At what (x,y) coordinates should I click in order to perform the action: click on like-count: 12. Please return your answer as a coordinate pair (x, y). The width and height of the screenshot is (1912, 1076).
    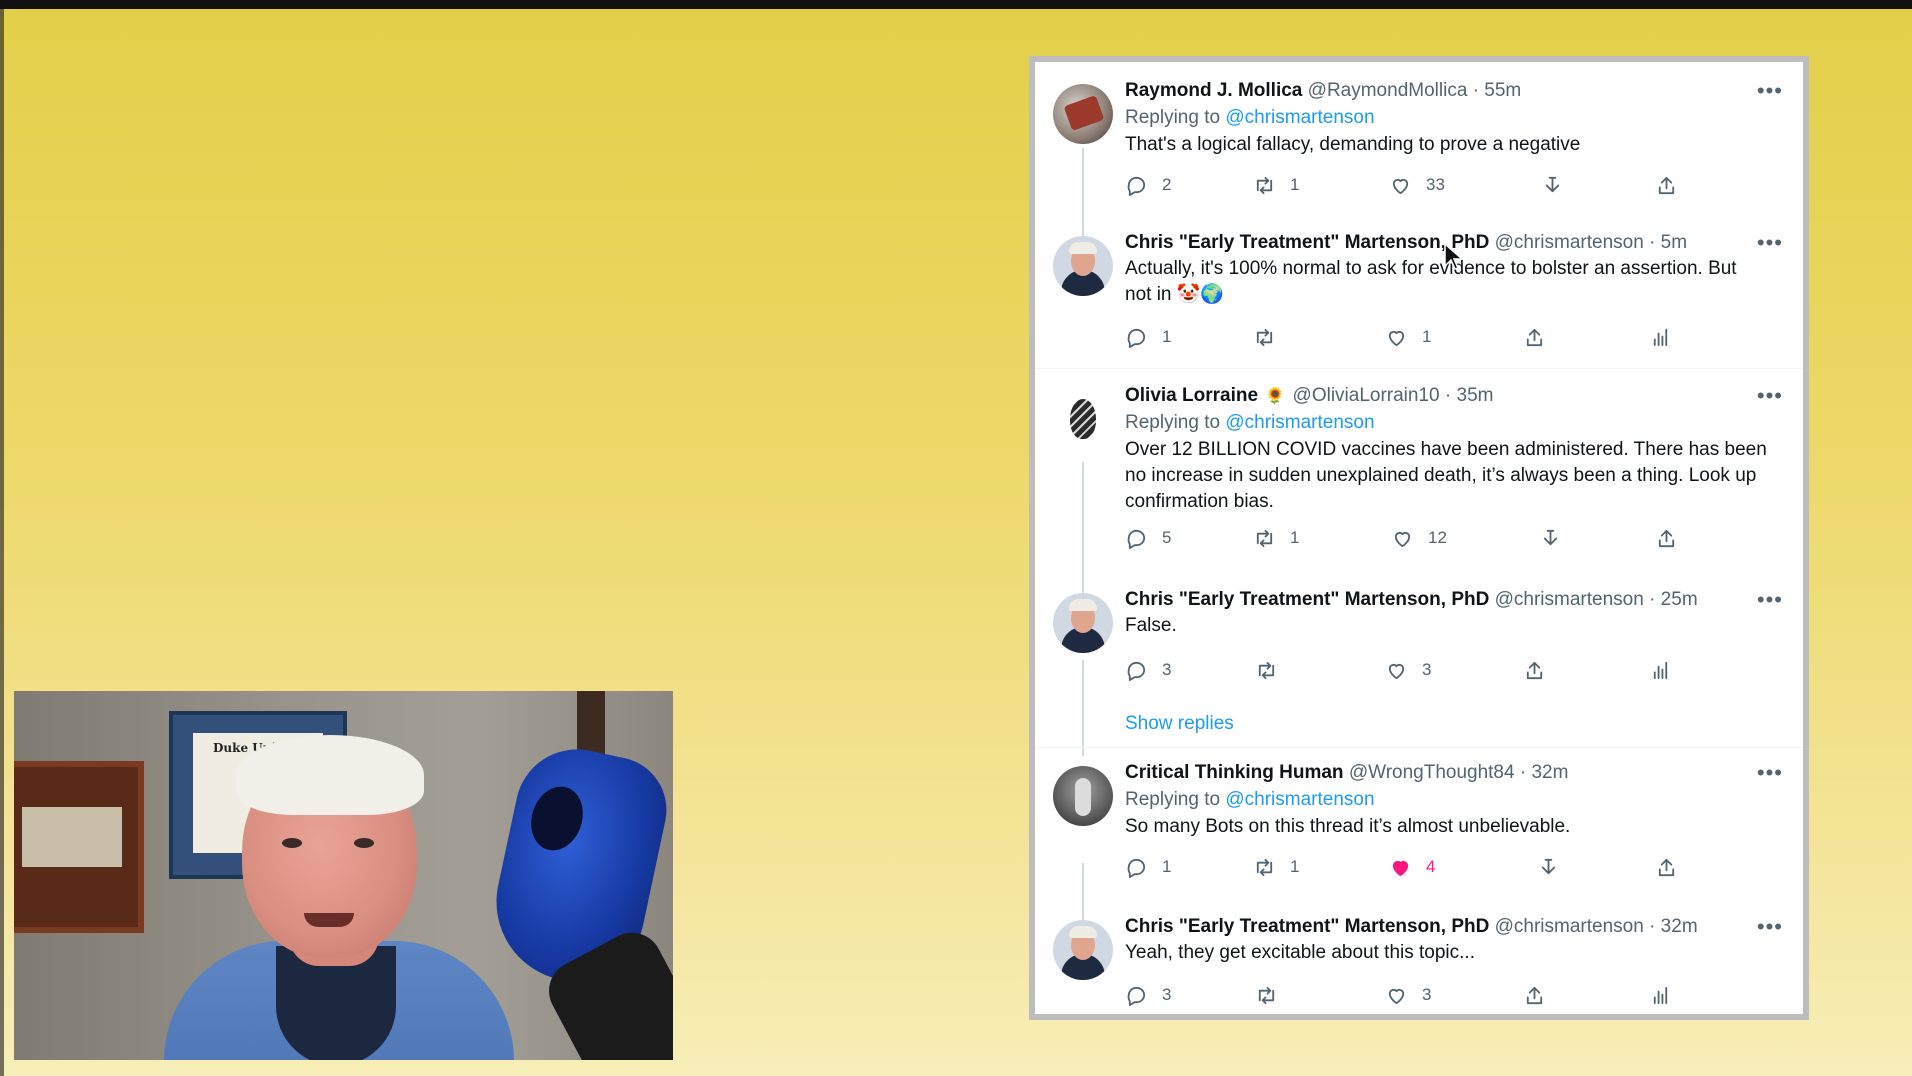
    Looking at the image, I should click on (1437, 537).